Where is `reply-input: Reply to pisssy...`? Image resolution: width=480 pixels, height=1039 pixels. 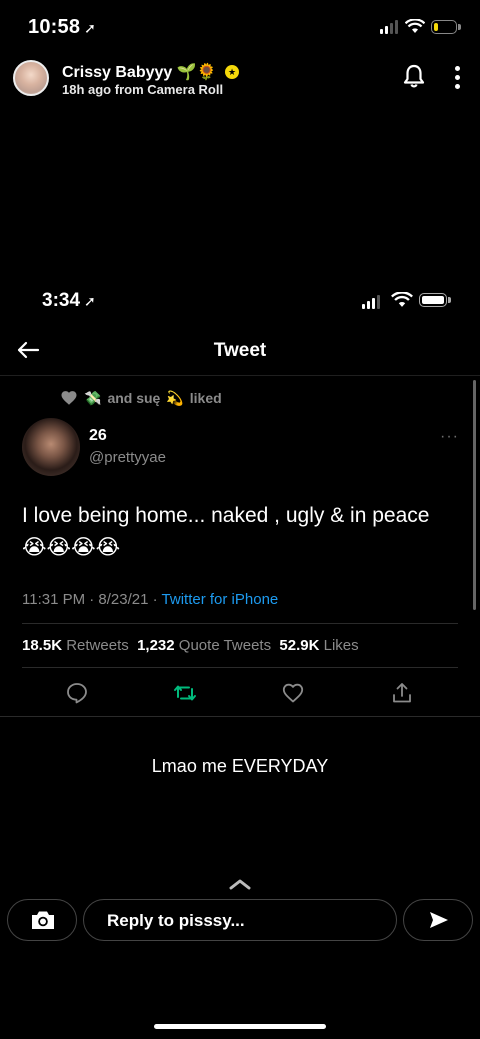 reply-input: Reply to pisssy... is located at coordinates (240, 920).